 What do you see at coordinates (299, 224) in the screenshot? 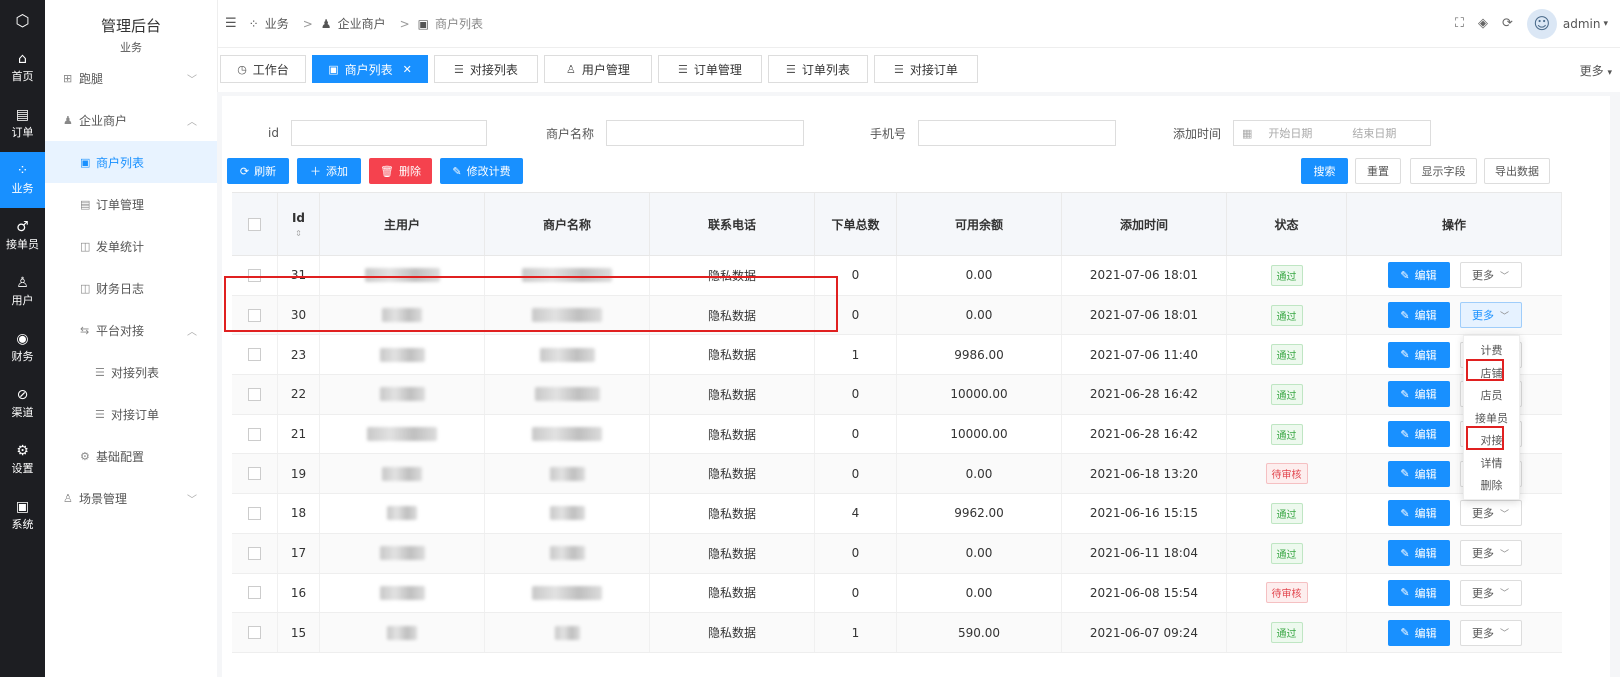
I see `column-header-0: Id ⇕` at bounding box center [299, 224].